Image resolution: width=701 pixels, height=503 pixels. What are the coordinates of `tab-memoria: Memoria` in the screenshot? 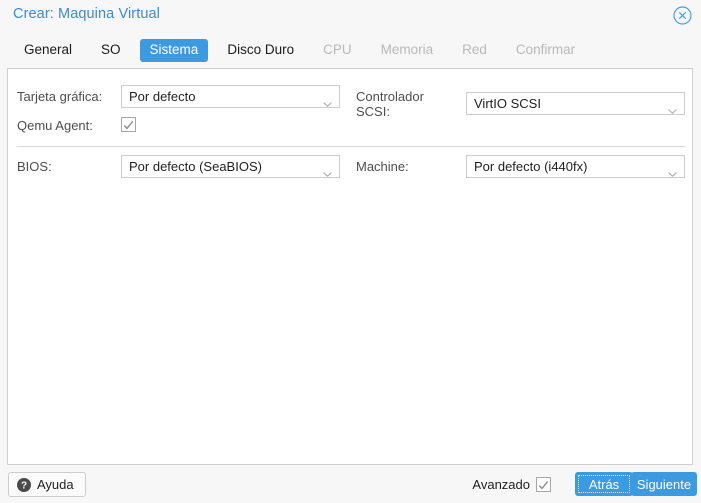 It's located at (407, 49).